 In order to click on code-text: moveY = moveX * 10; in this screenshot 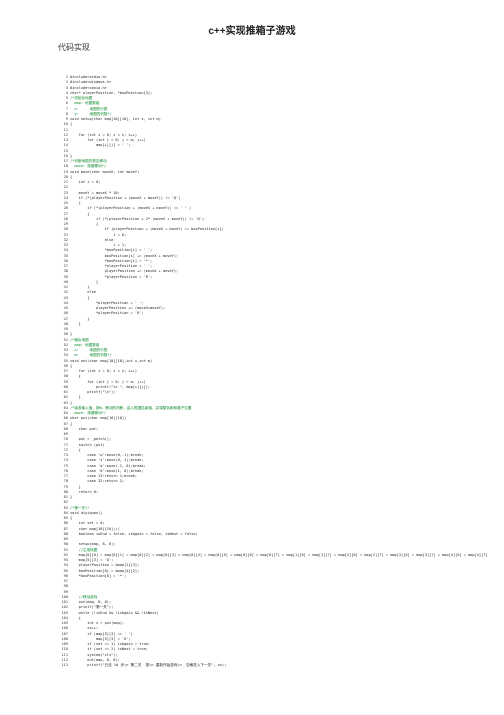, I will do `click(95, 192)`.